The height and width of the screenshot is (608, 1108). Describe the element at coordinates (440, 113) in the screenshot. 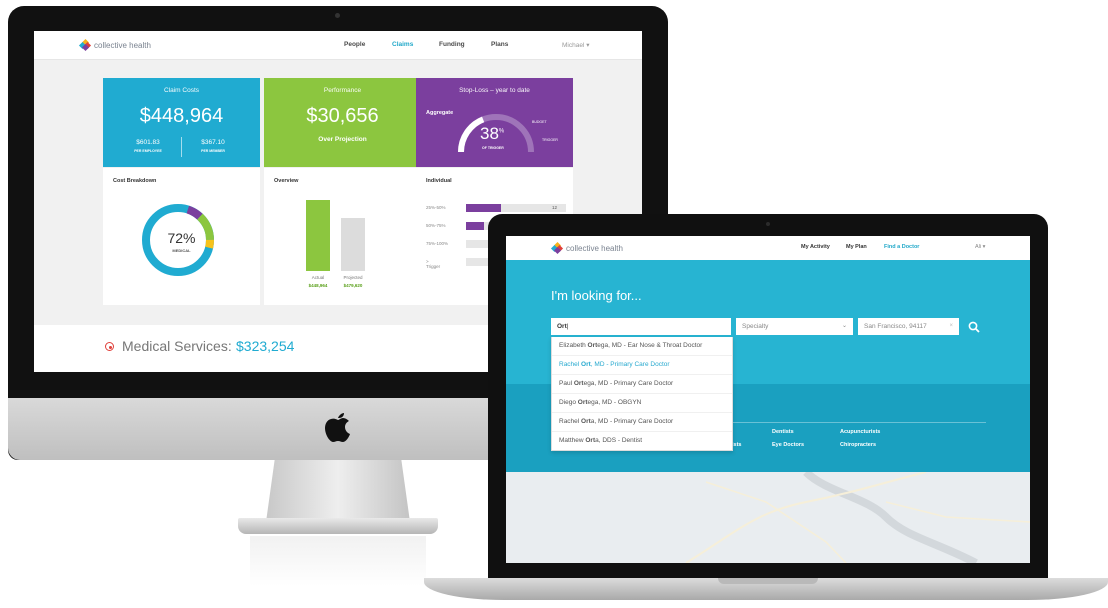

I see `aggregate-label: Aggregate` at that location.